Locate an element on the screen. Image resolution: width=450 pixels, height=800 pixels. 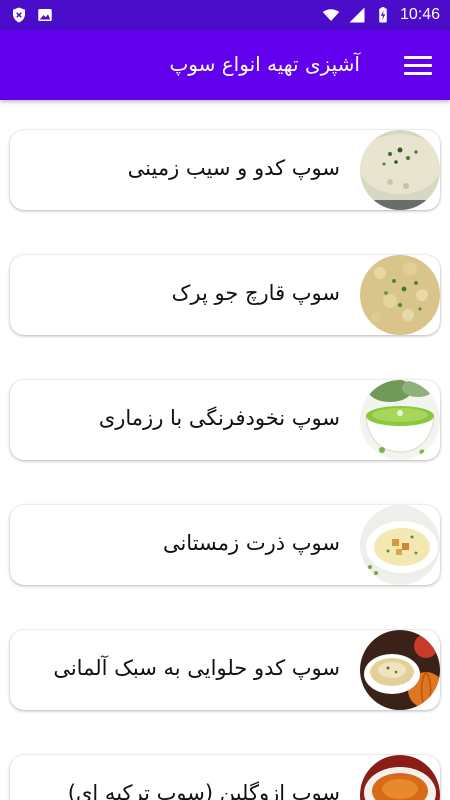
ezogelin-soup-thumbnail is located at coordinates (400, 777).